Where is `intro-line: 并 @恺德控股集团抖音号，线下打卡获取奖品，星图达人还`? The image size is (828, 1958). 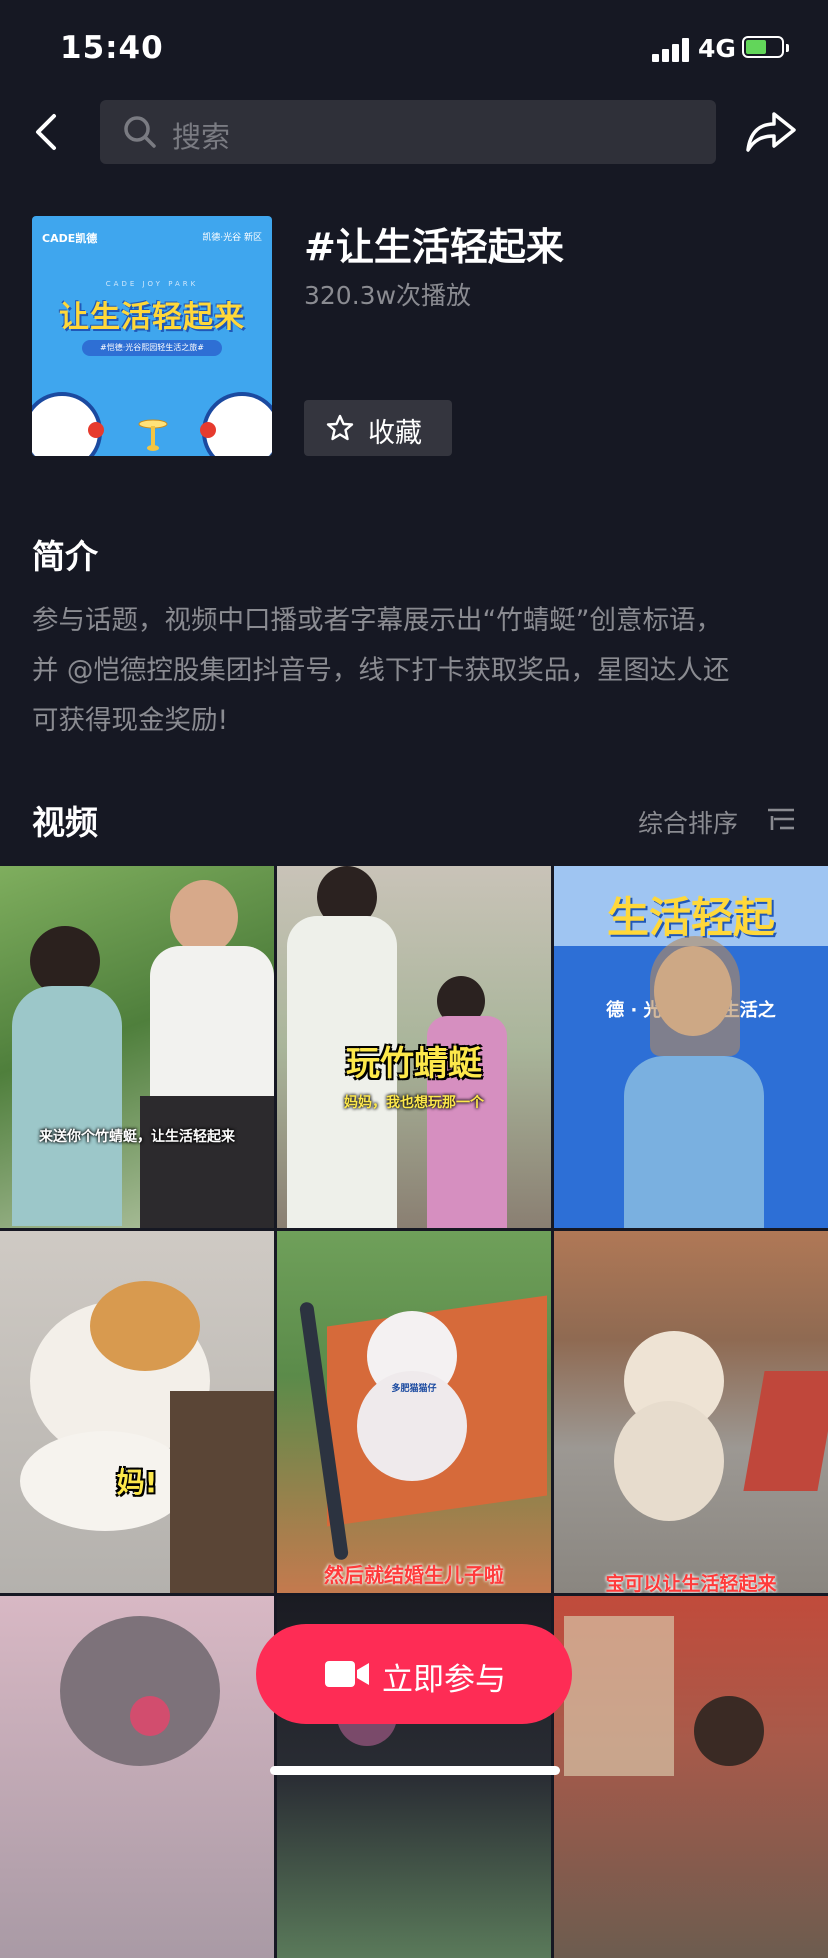
intro-line: 并 @恺德控股集团抖音号，线下打卡获取奖品，星图达人还 is located at coordinates (381, 670).